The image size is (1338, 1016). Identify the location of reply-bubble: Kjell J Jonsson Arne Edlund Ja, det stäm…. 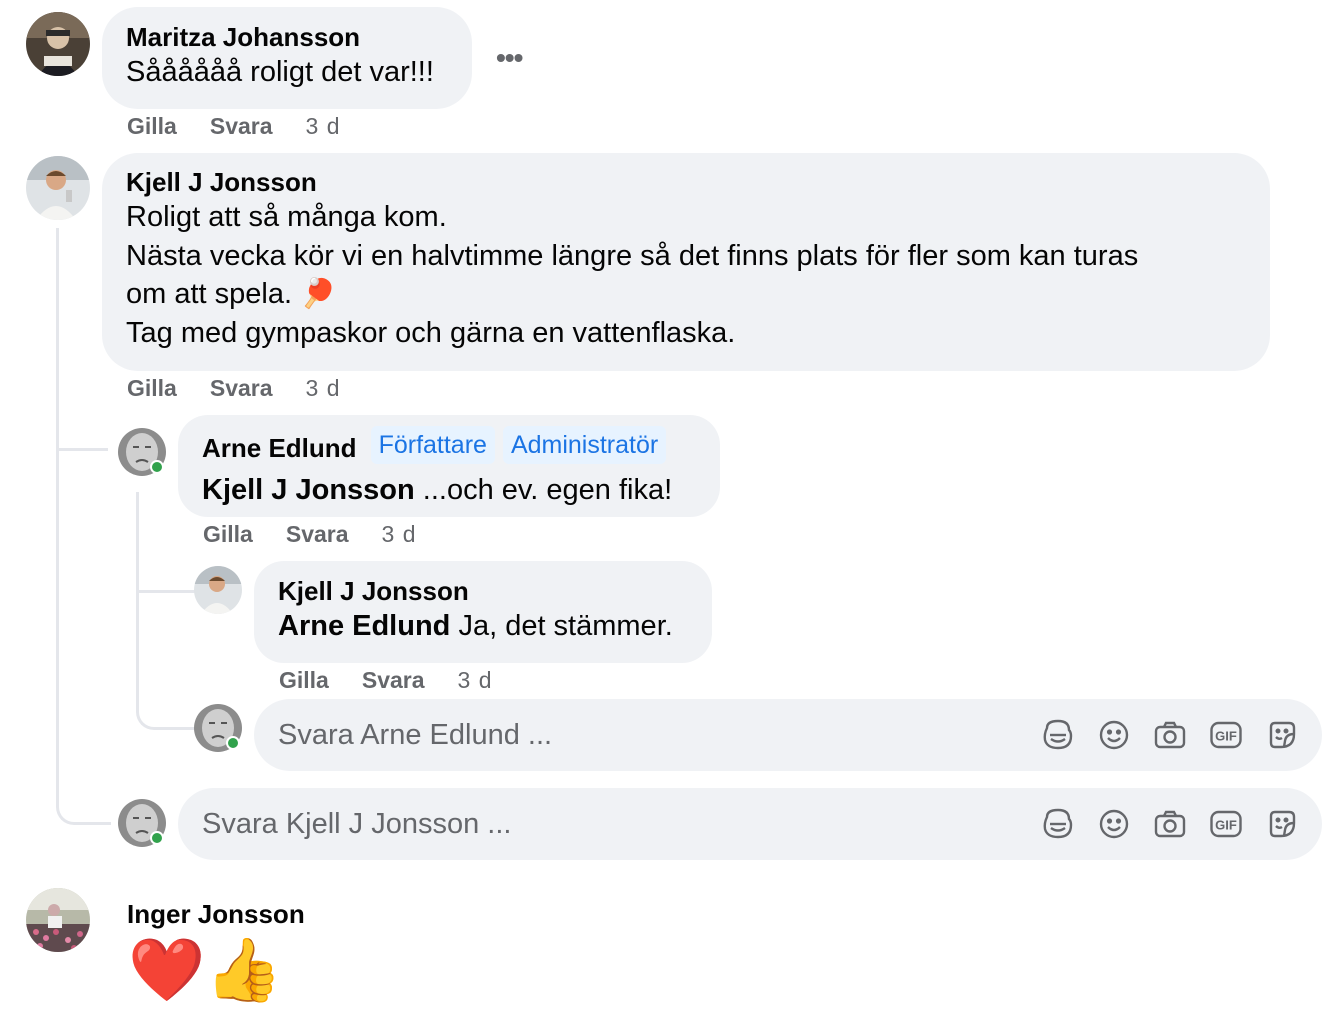
(483, 612).